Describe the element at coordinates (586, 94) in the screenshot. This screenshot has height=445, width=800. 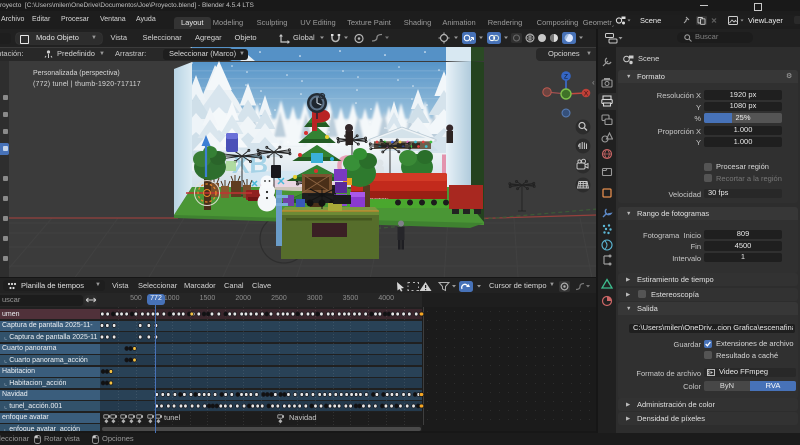
I see `svg-text: X` at that location.